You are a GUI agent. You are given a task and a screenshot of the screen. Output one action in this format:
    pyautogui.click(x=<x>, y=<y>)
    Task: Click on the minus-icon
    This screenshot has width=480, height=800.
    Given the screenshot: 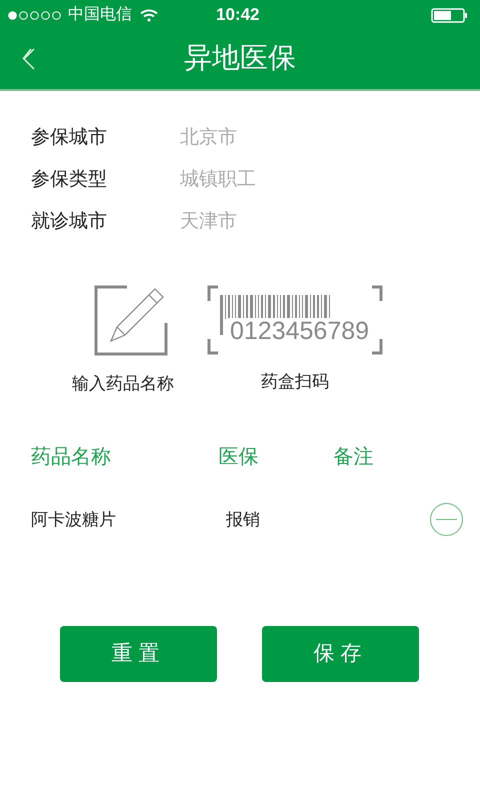 What is the action you would take?
    pyautogui.click(x=446, y=519)
    